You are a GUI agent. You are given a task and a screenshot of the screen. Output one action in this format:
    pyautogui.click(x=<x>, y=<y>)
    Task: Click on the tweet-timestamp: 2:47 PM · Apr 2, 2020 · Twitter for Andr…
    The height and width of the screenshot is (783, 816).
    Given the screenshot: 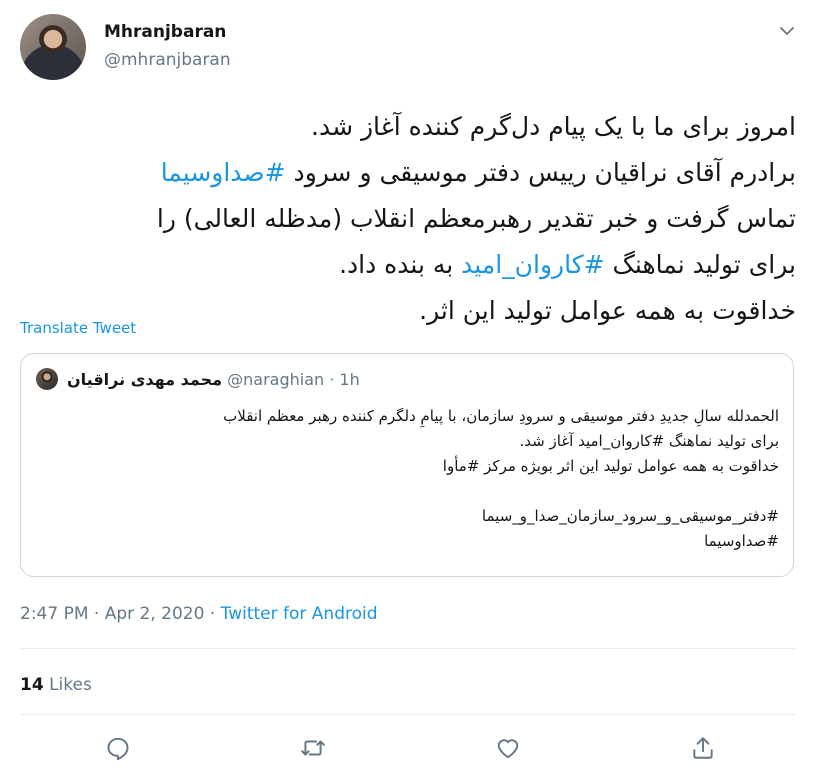 What is the action you would take?
    pyautogui.click(x=199, y=614)
    